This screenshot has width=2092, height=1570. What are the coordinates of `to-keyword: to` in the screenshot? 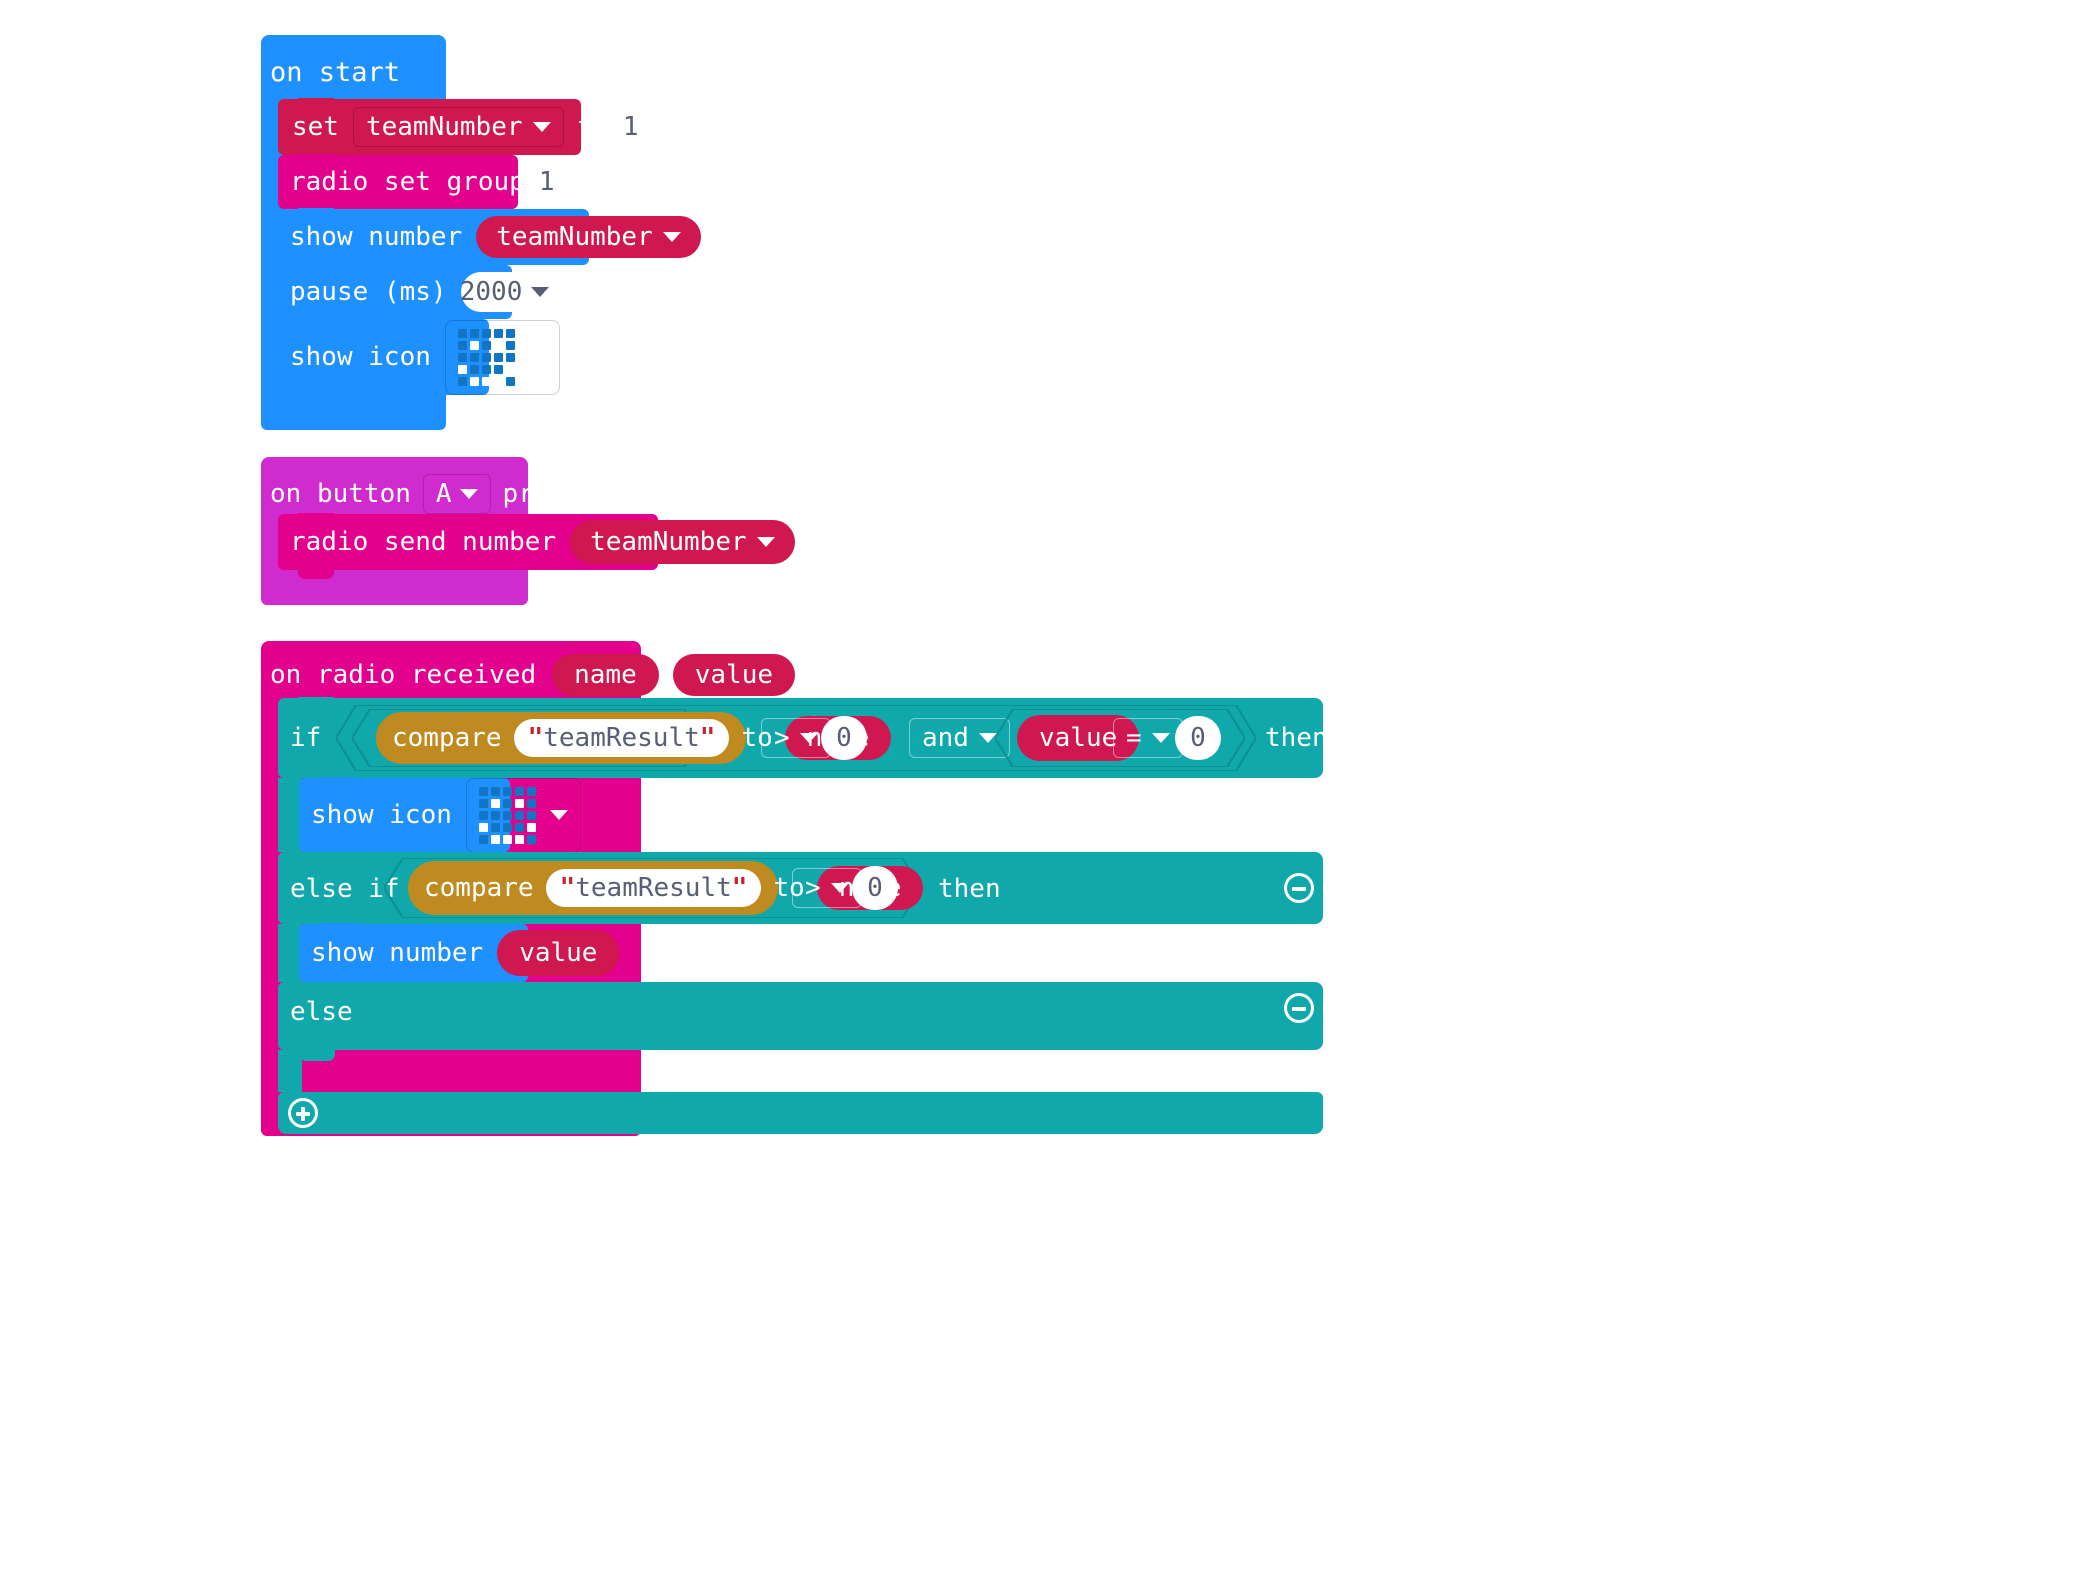 It's located at (593, 127).